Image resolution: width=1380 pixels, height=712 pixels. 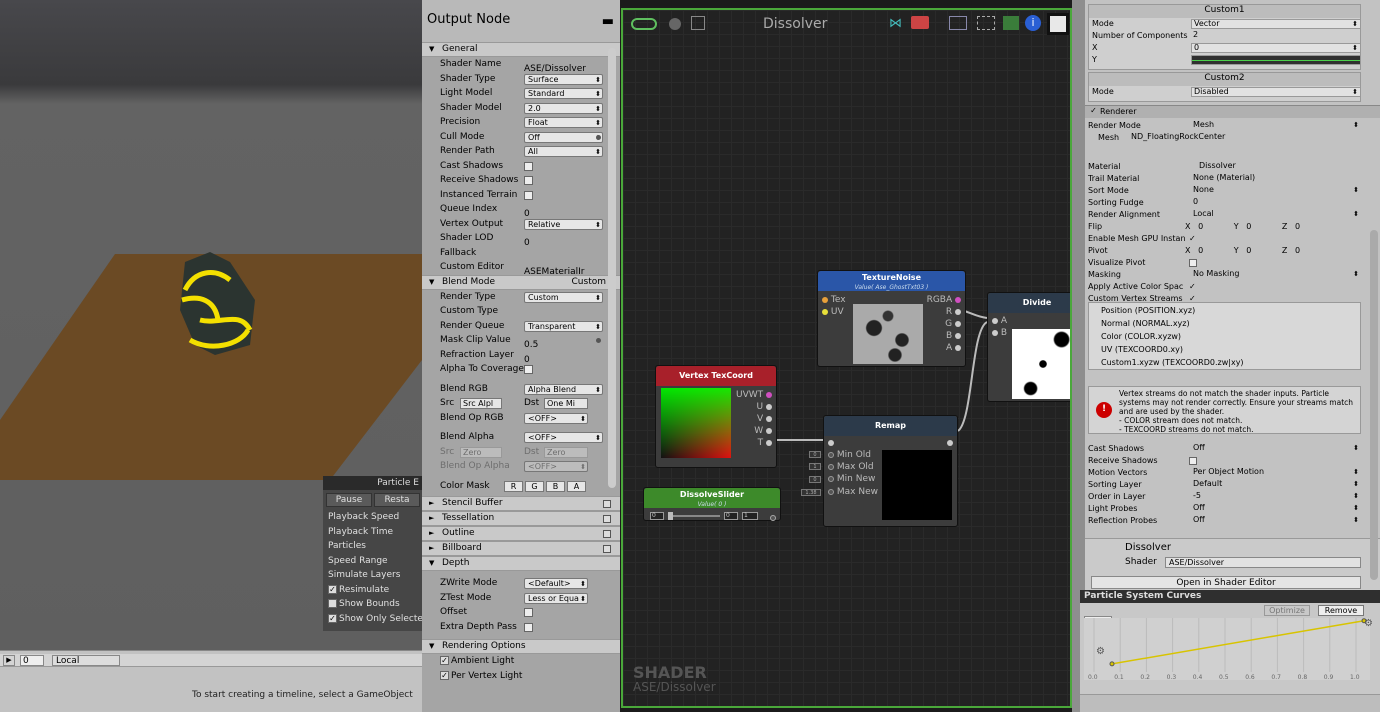 I want to click on custom1-components-value: 2, so click(x=1276, y=36).